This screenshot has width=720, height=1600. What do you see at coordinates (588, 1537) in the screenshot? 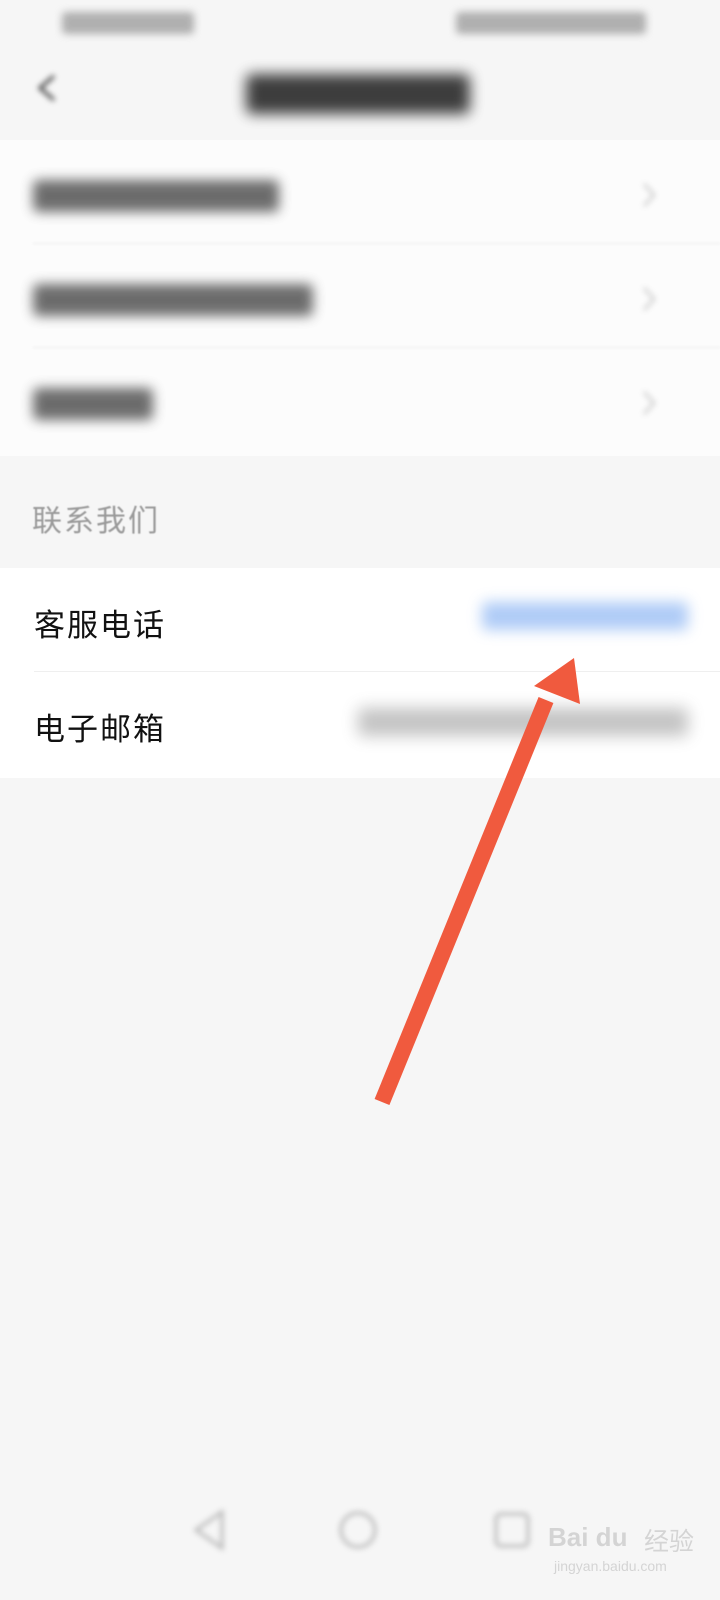
I see `watermark-brand: Bai du` at bounding box center [588, 1537].